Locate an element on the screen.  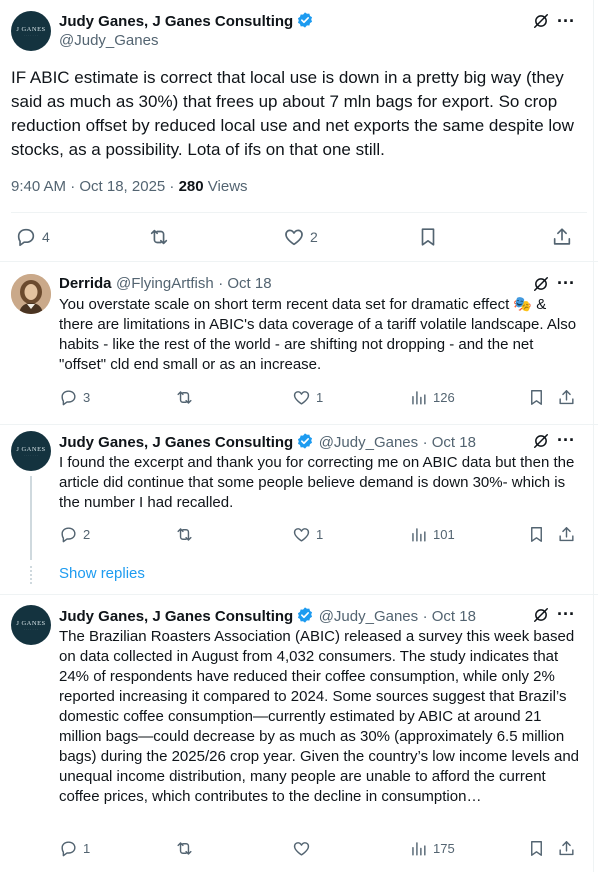
views-count: 280 is located at coordinates (191, 186).